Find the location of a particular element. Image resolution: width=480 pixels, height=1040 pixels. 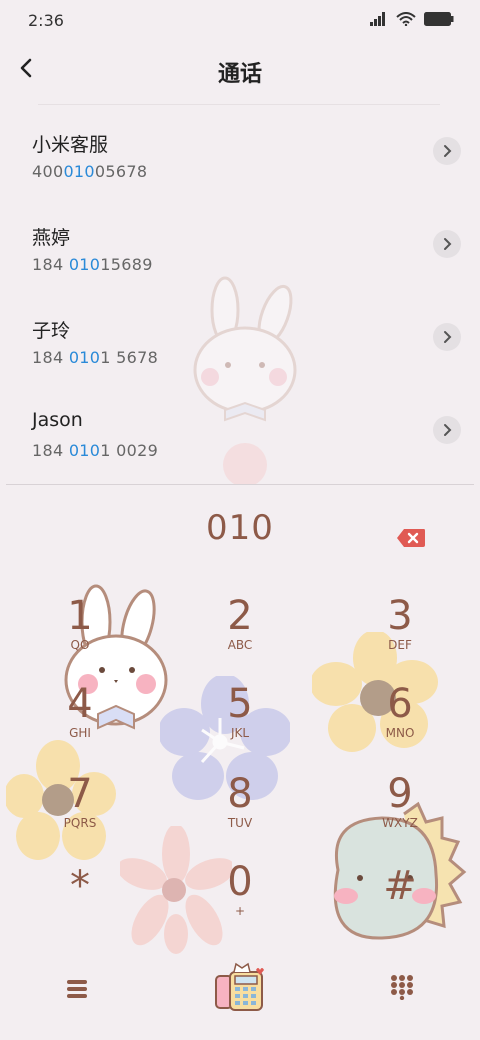

key-digit: 7 is located at coordinates (80, 794).